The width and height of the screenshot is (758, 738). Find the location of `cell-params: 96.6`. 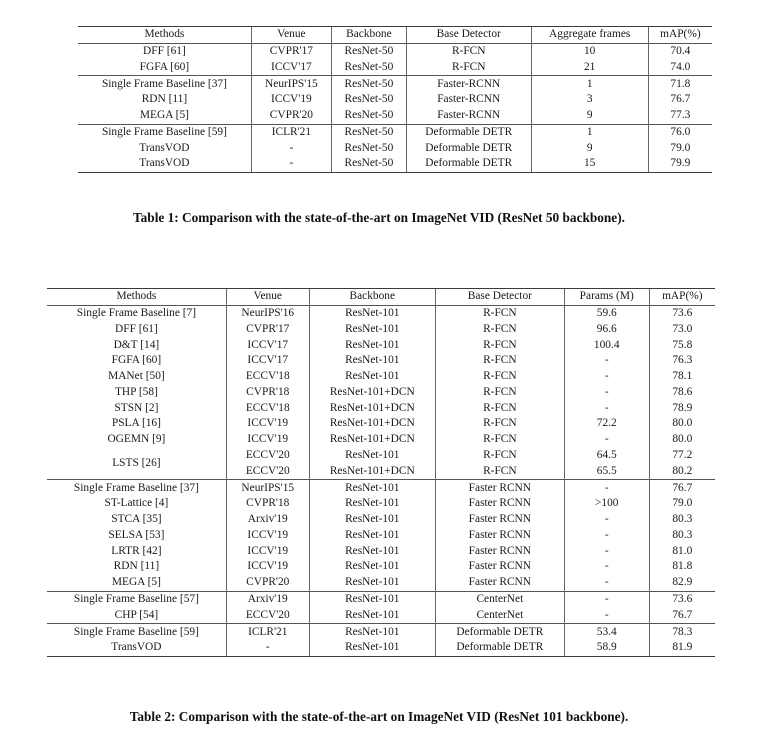

cell-params: 96.6 is located at coordinates (606, 329).